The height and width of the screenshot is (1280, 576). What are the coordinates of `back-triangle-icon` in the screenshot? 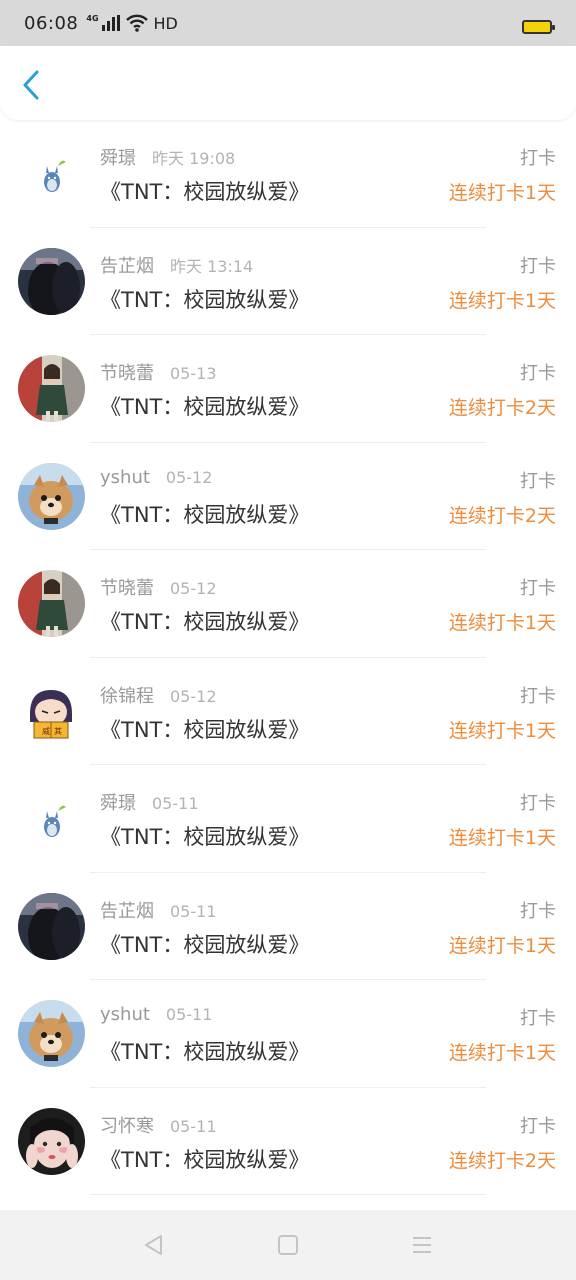 It's located at (153, 1245).